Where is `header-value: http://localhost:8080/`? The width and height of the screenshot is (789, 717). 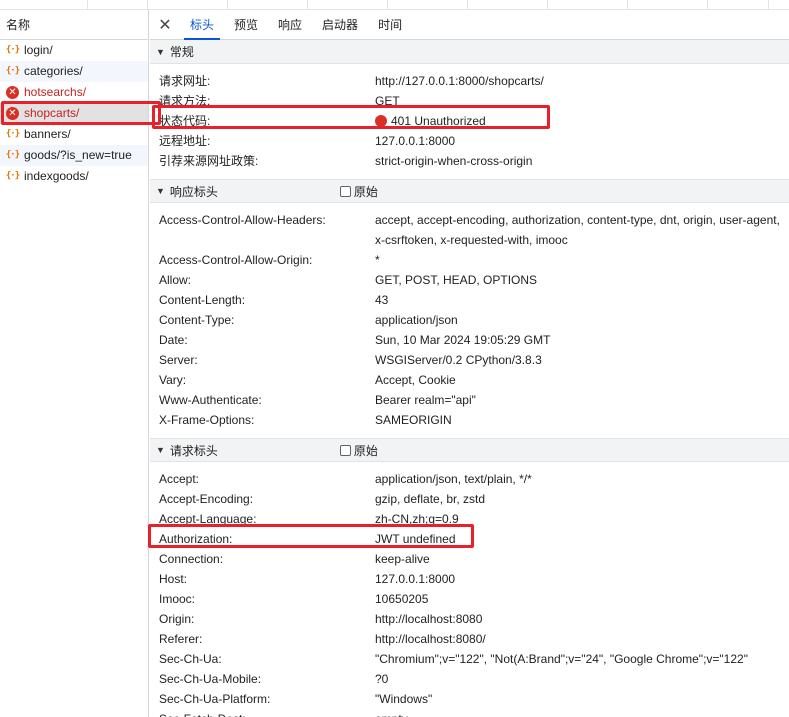
header-value: http://localhost:8080/ is located at coordinates (430, 639).